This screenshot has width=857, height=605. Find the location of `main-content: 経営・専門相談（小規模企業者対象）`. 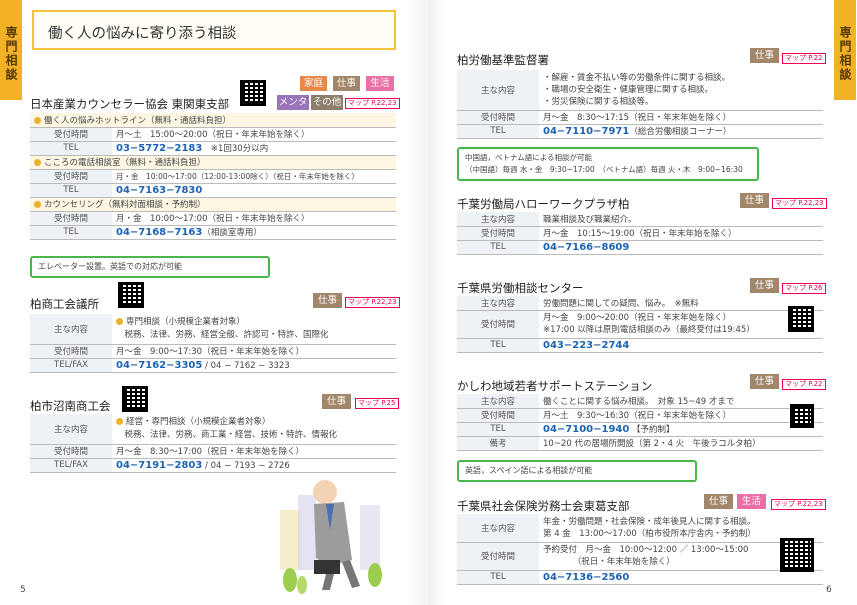

main-content: 経営・専門相談（小規模企業者対象） is located at coordinates (198, 421).